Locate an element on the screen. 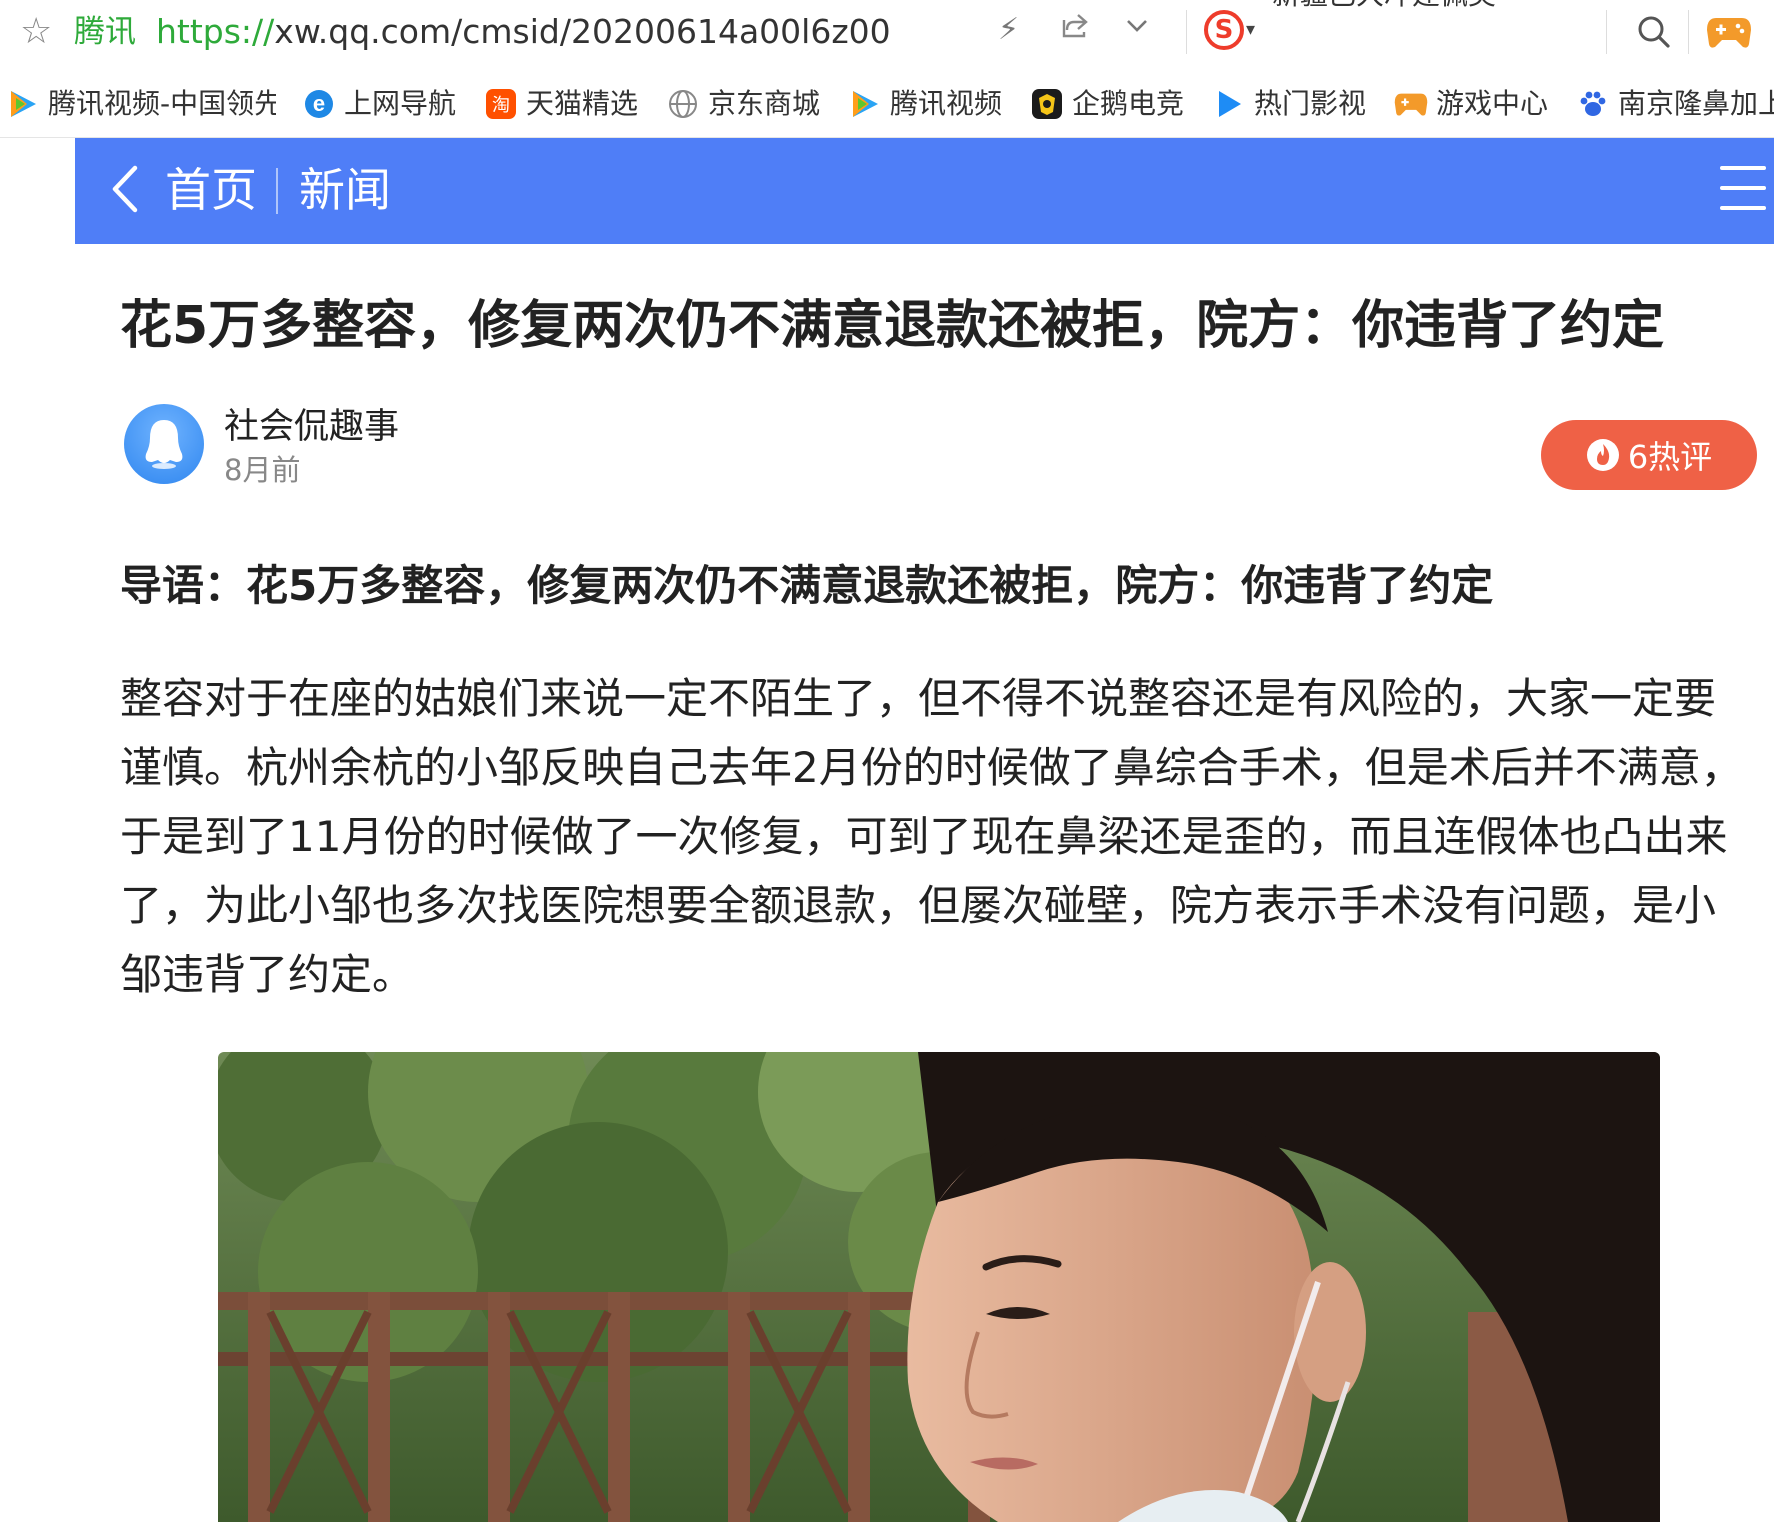  bookmark-hot-movies: 热门影视 is located at coordinates (1292, 104).